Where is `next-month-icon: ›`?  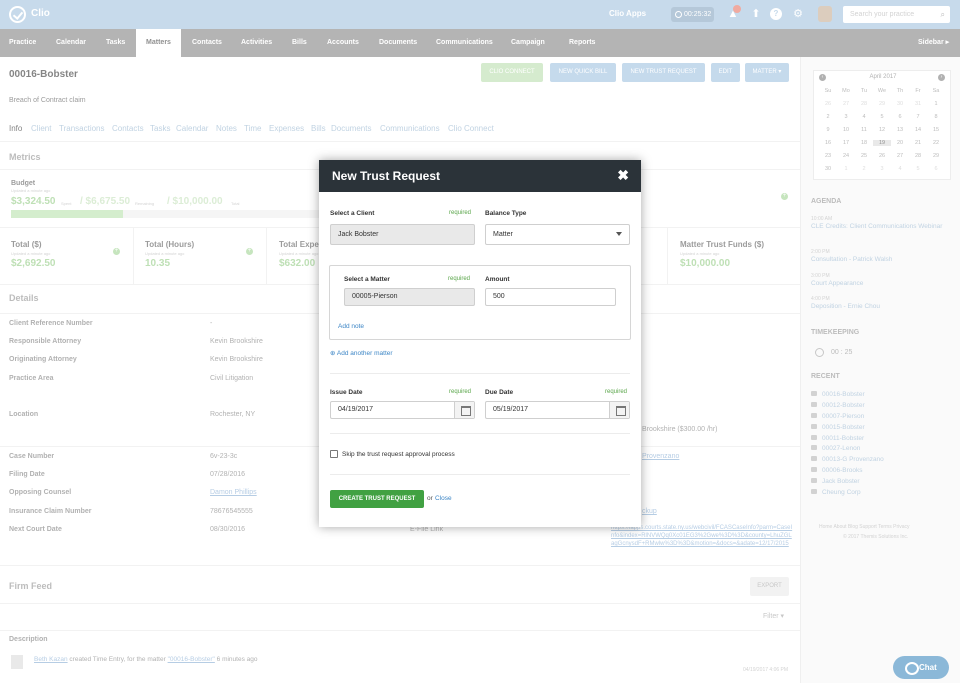 next-month-icon: › is located at coordinates (941, 77).